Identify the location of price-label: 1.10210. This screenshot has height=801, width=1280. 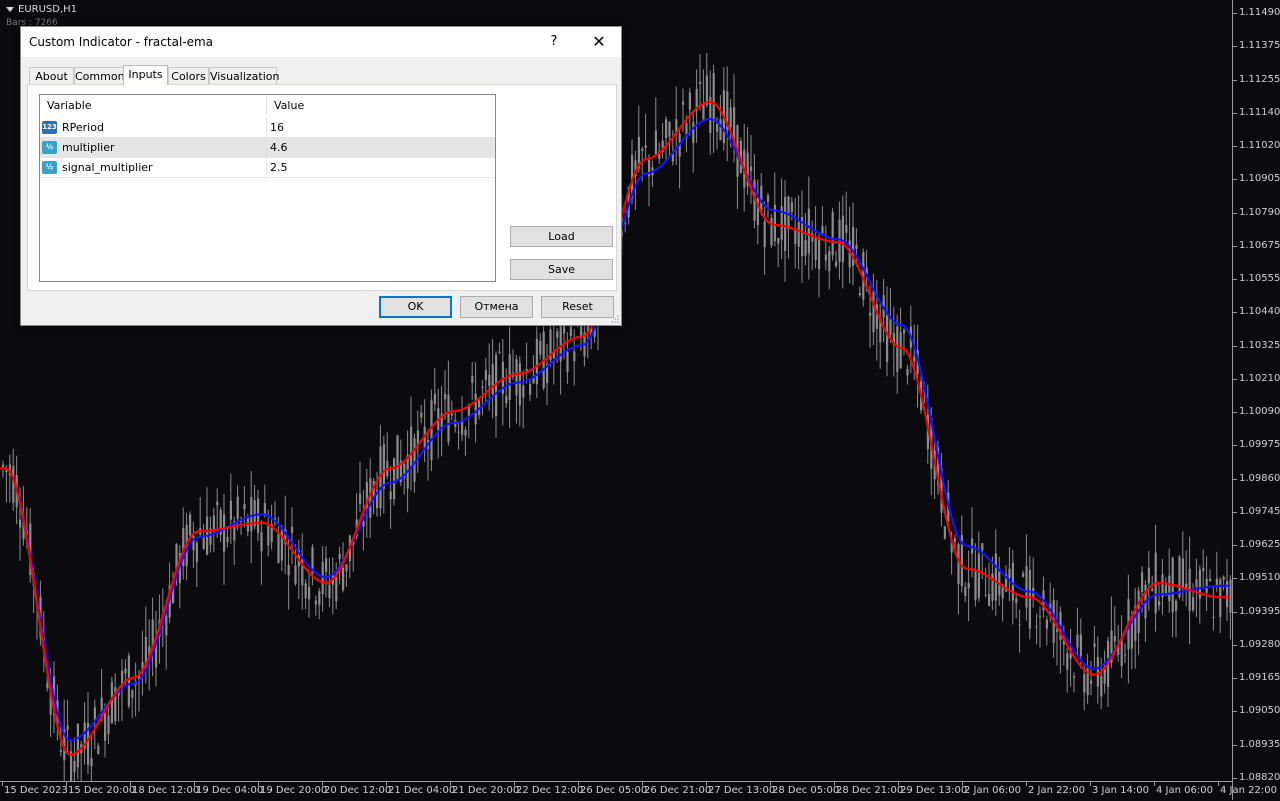
(1259, 378).